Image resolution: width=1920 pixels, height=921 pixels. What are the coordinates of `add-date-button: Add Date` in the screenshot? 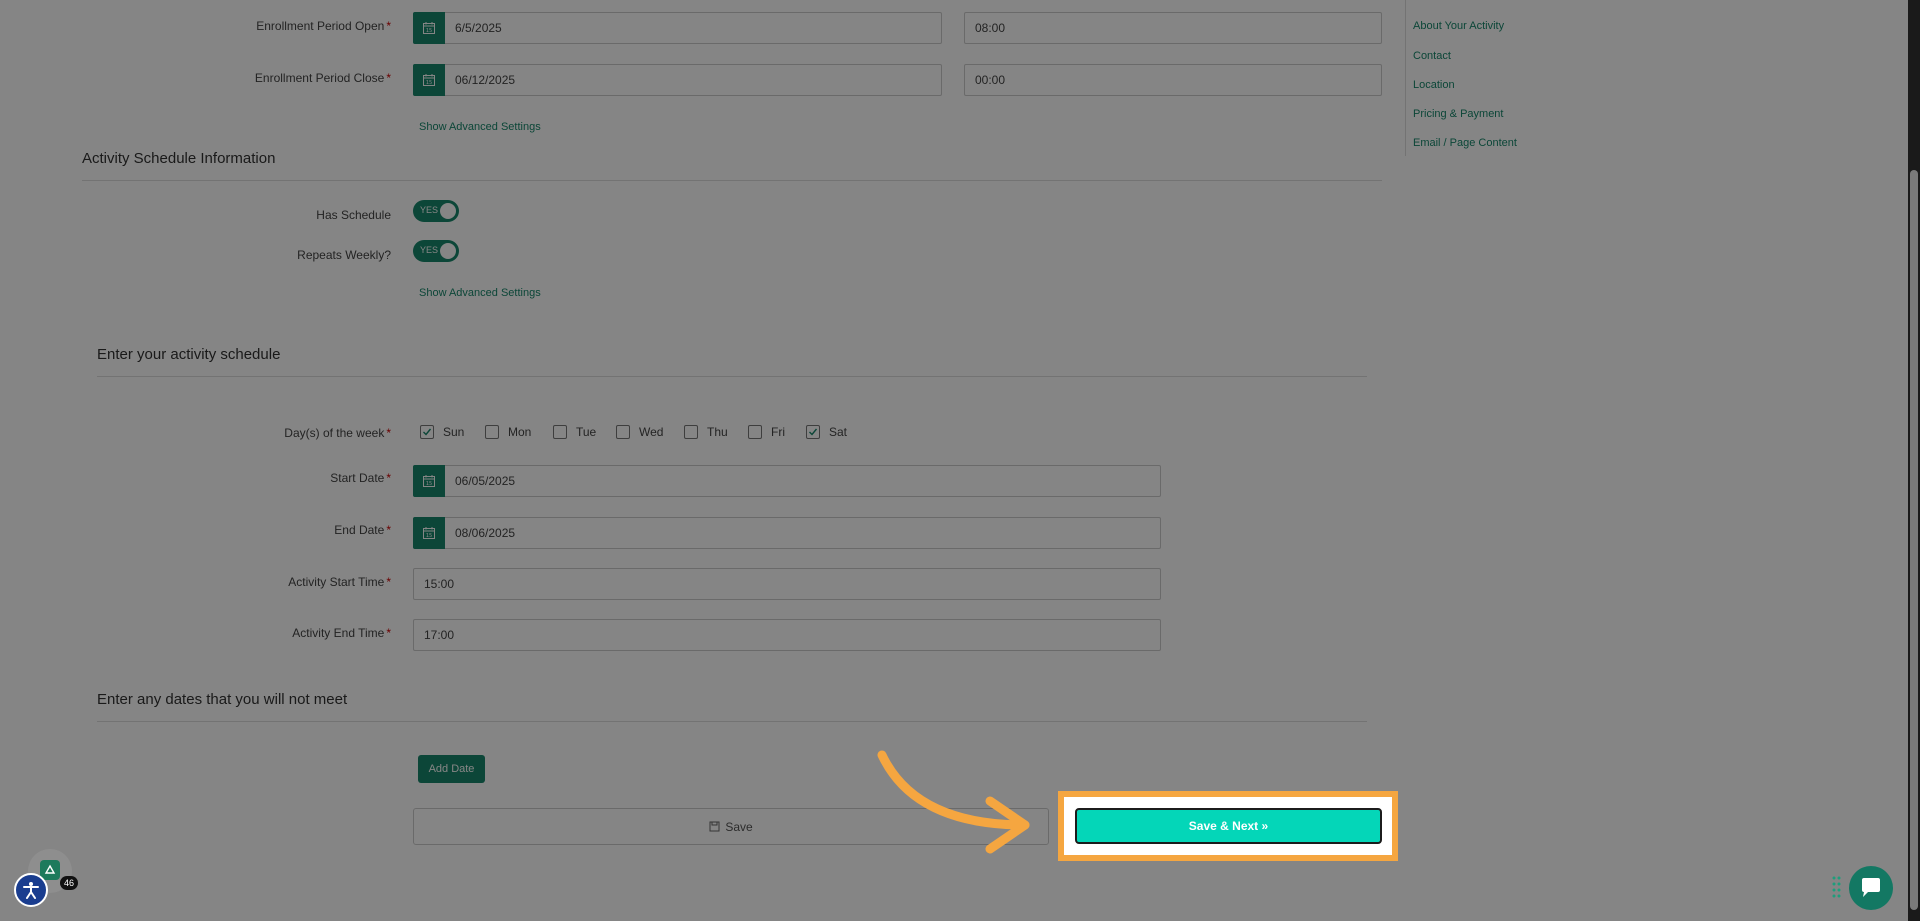 It's located at (451, 769).